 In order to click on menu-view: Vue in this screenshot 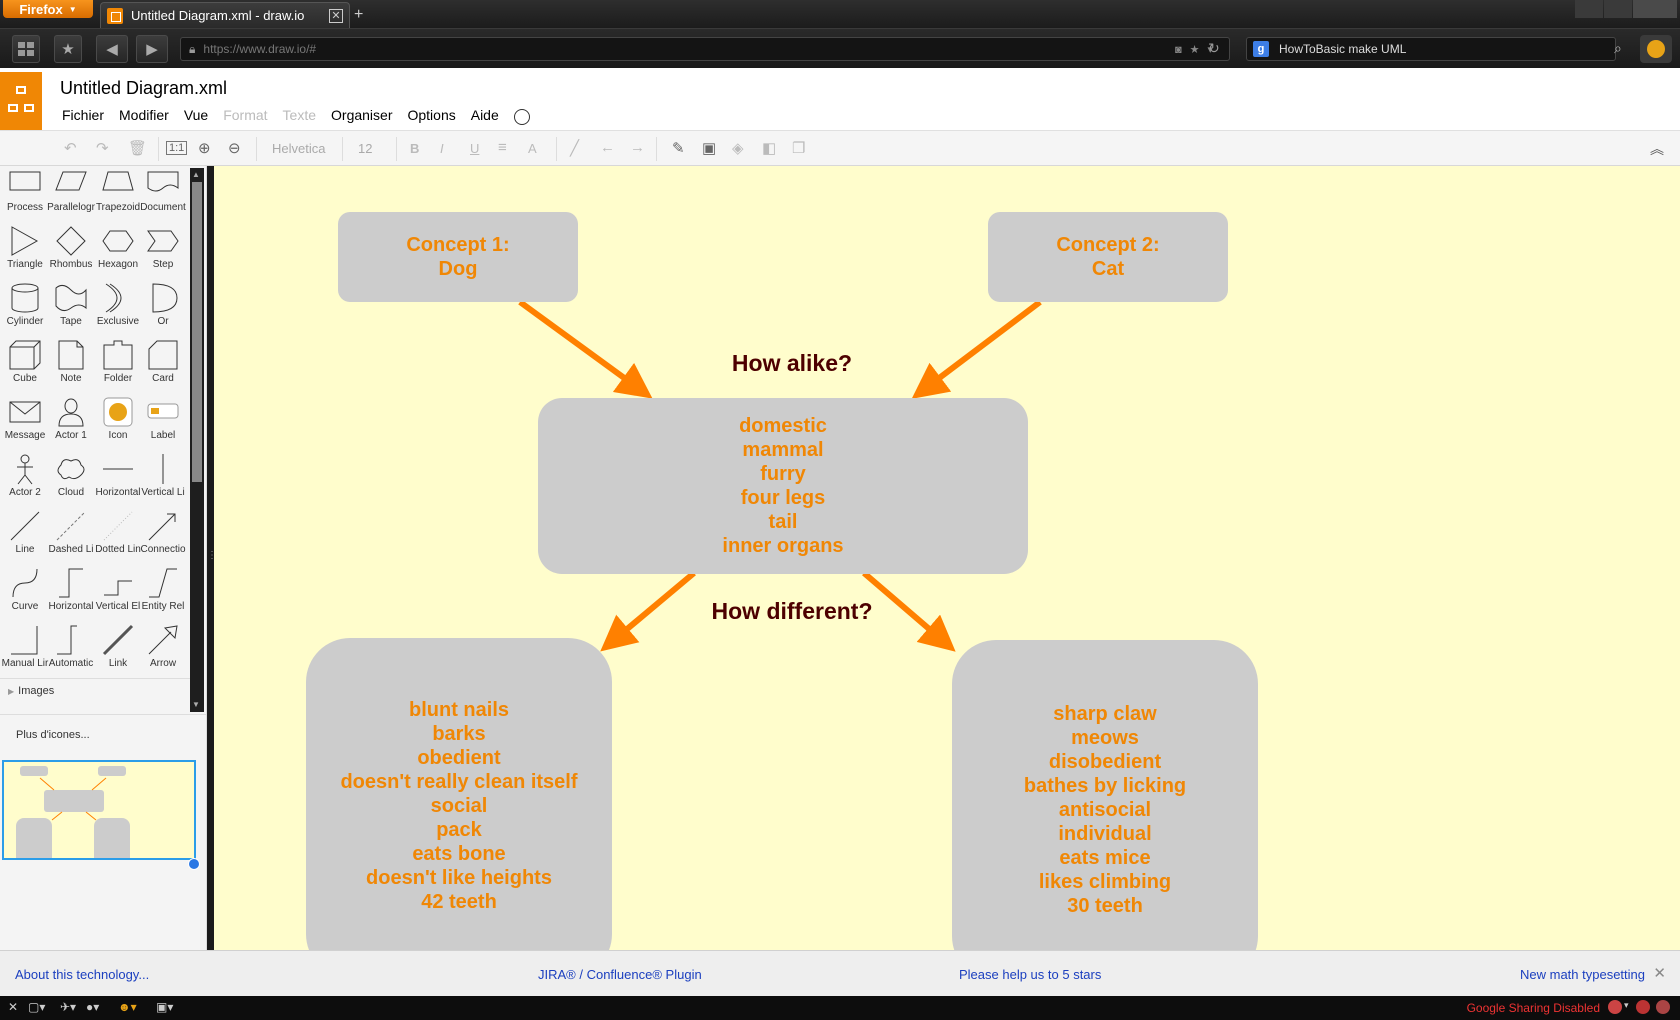, I will do `click(196, 115)`.